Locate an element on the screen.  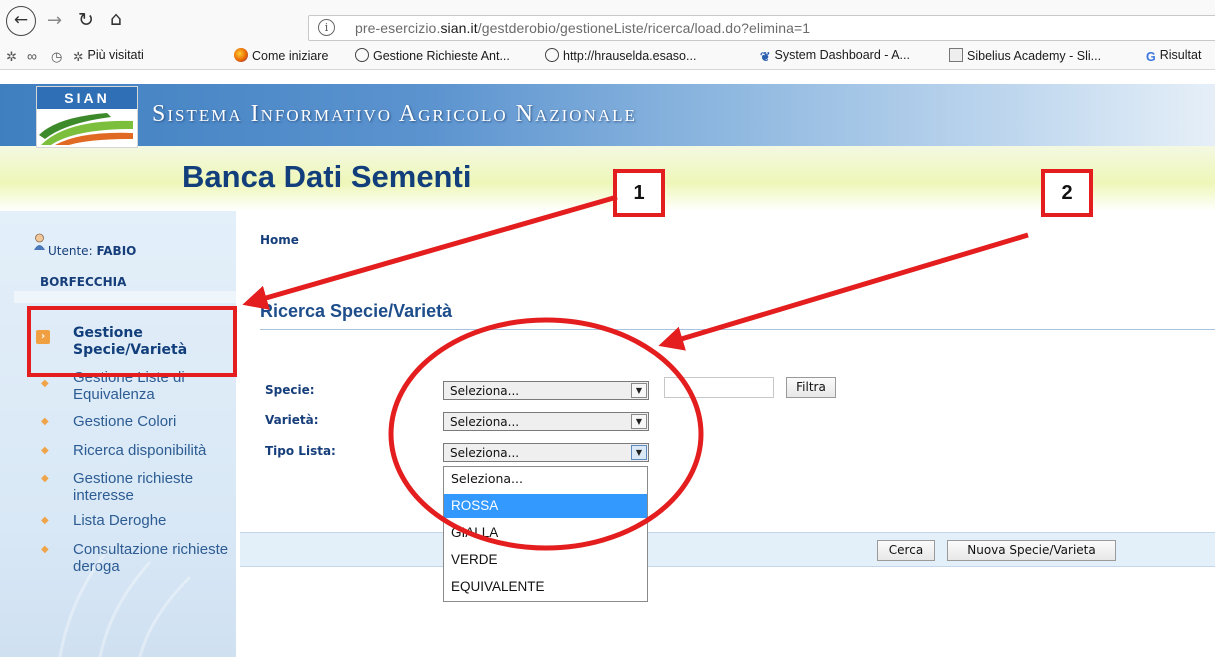
user-label-prefix: Utente: is located at coordinates (70, 251).